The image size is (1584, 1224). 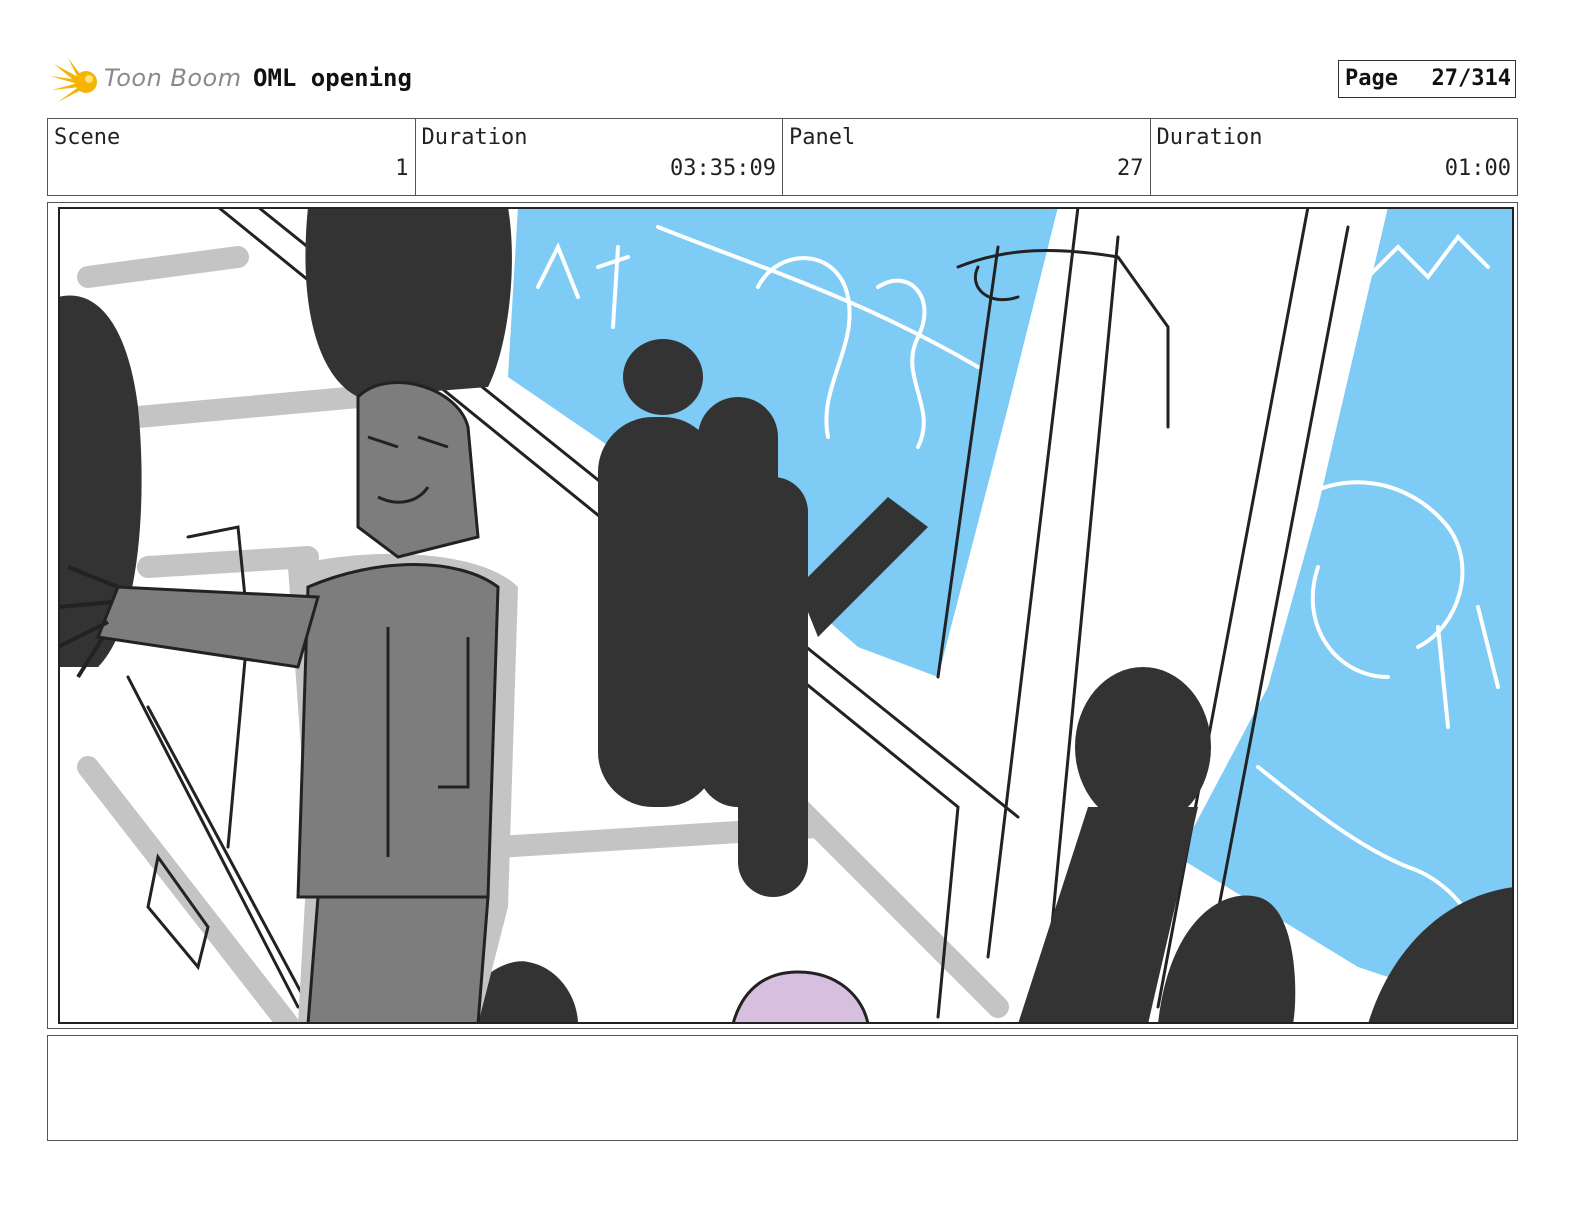 I want to click on scene-cell: Scene 1, so click(x=232, y=157).